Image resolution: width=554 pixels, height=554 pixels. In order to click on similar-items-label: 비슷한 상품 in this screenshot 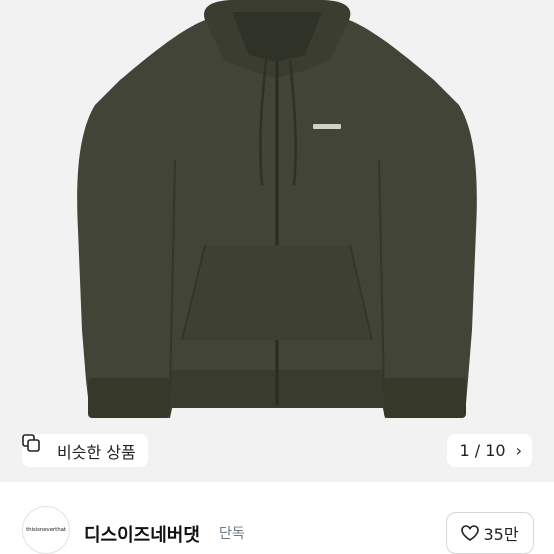, I will do `click(96, 452)`.